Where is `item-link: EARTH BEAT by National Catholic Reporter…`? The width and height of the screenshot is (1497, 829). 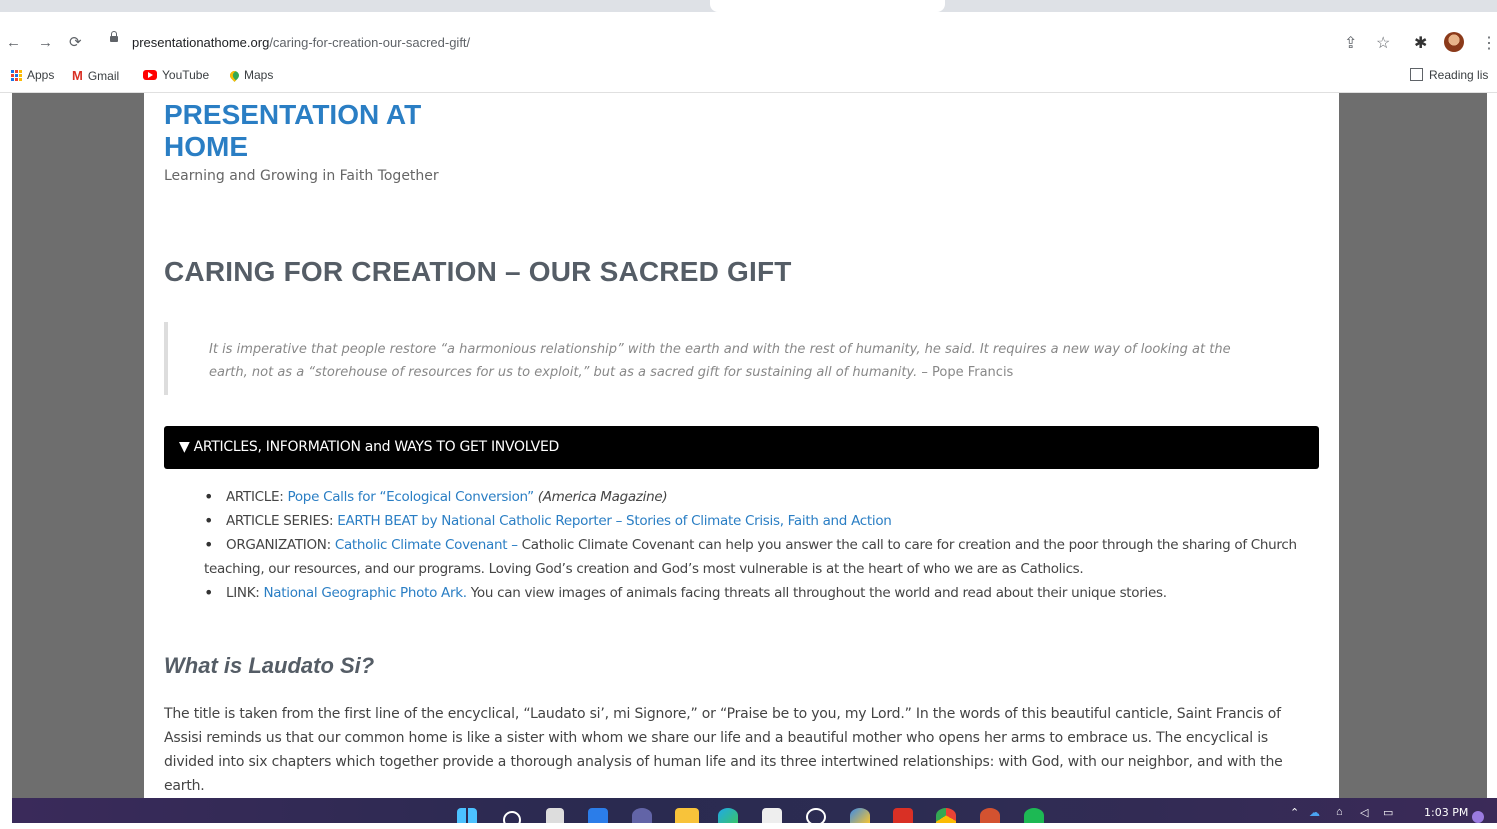 item-link: EARTH BEAT by National Catholic Reporter… is located at coordinates (614, 521).